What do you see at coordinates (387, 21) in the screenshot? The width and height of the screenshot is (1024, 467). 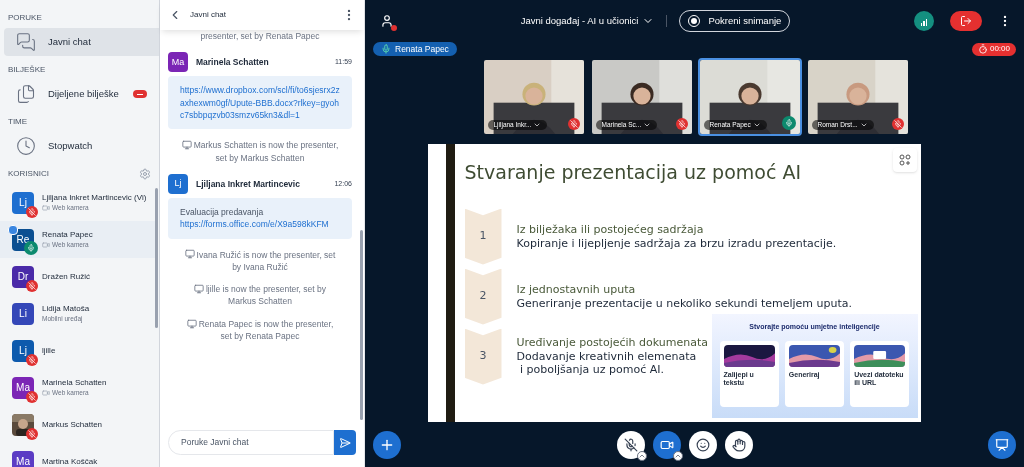 I see `user-icon` at bounding box center [387, 21].